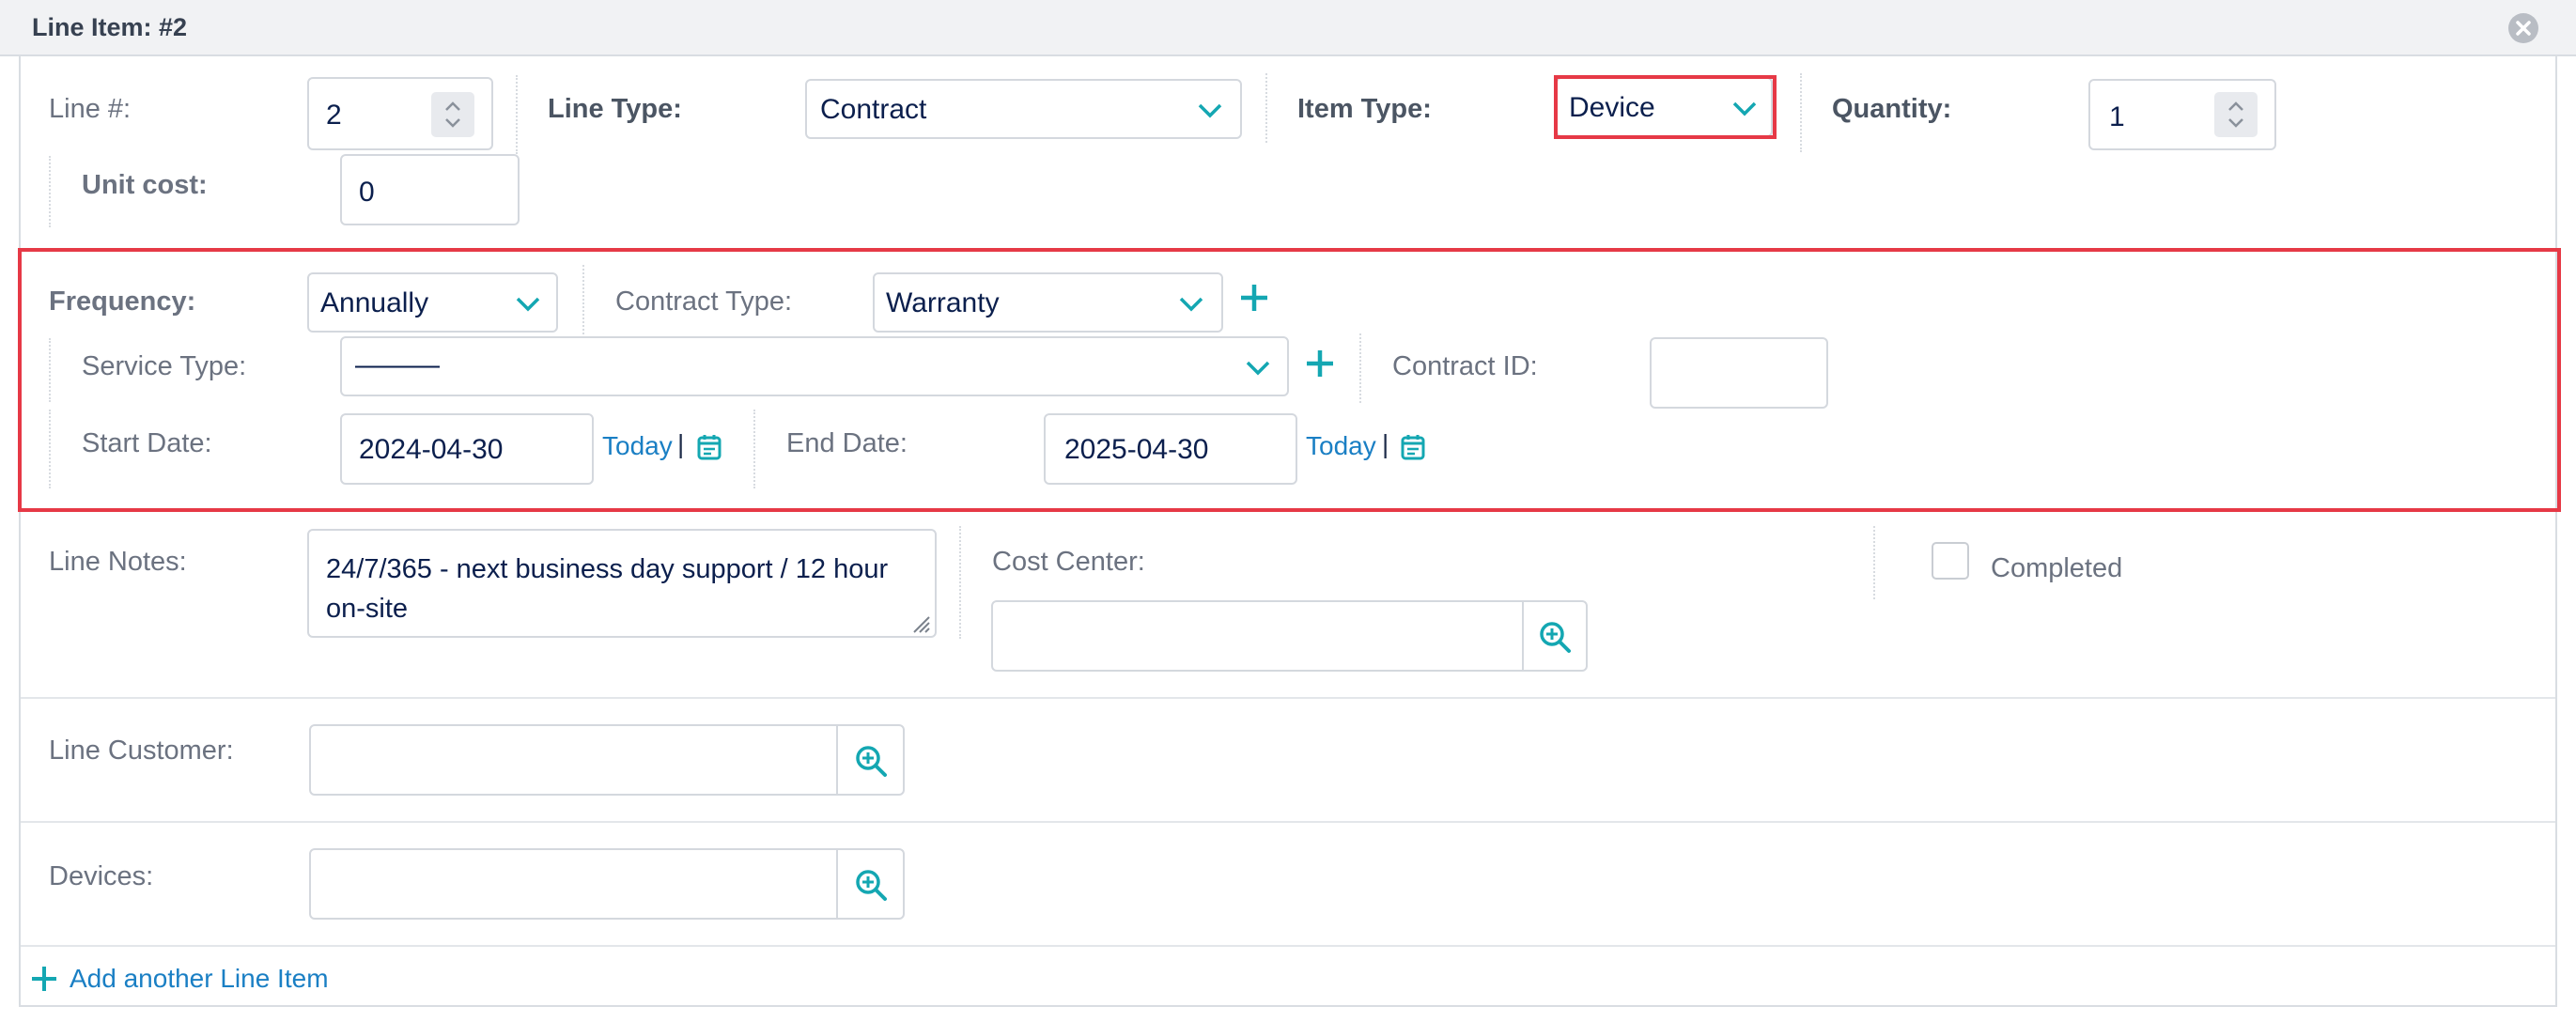 The height and width of the screenshot is (1022, 2576). What do you see at coordinates (1892, 109) in the screenshot?
I see `quantity-label: Quantity:` at bounding box center [1892, 109].